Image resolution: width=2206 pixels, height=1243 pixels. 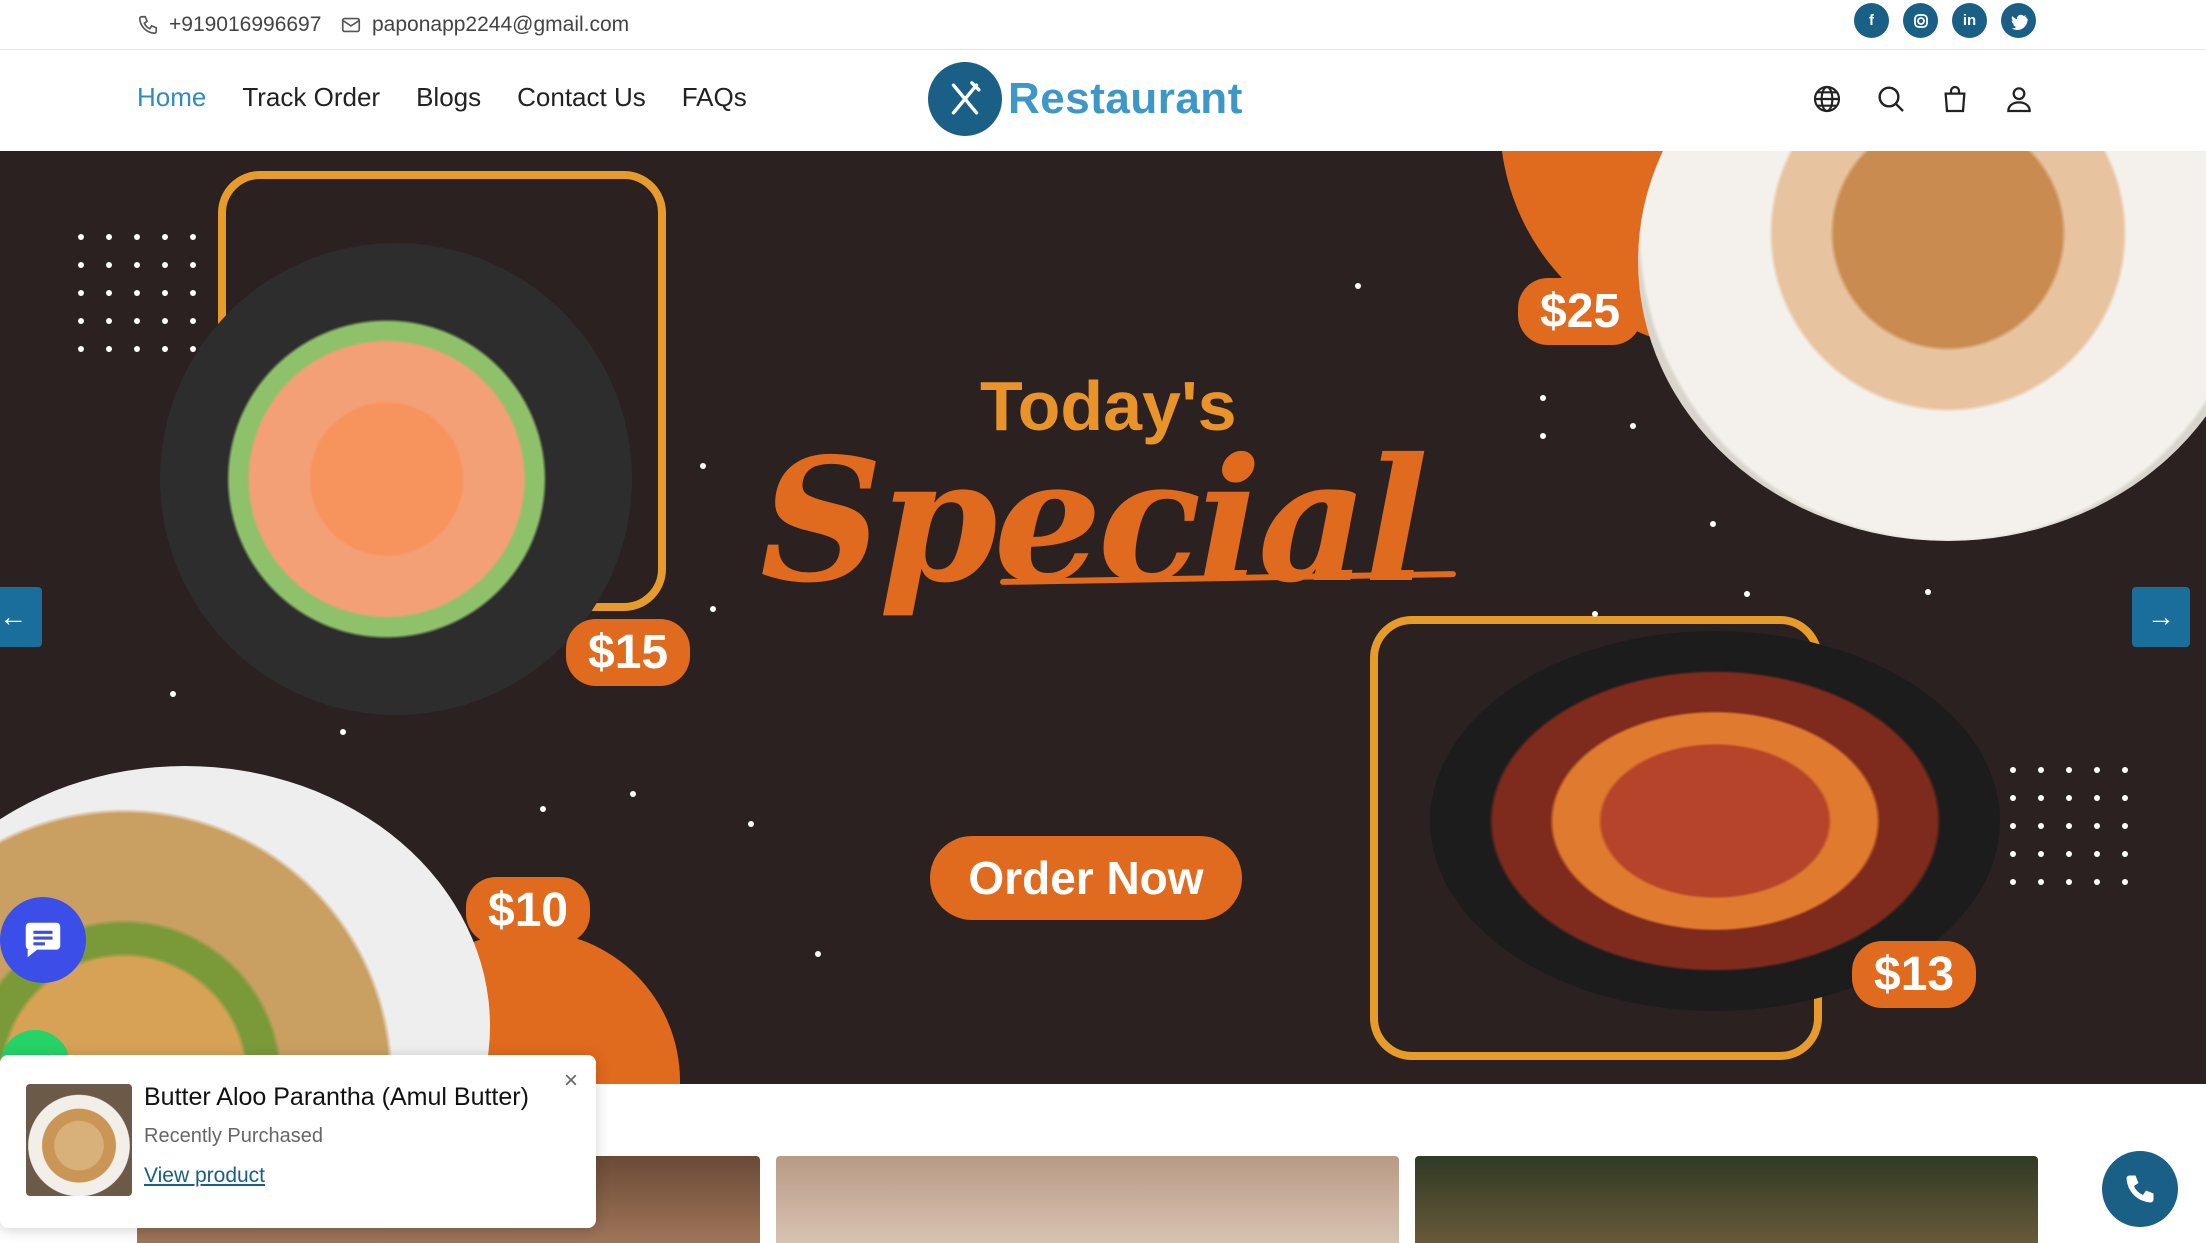 I want to click on phone-contact: +919016996697, so click(x=229, y=25).